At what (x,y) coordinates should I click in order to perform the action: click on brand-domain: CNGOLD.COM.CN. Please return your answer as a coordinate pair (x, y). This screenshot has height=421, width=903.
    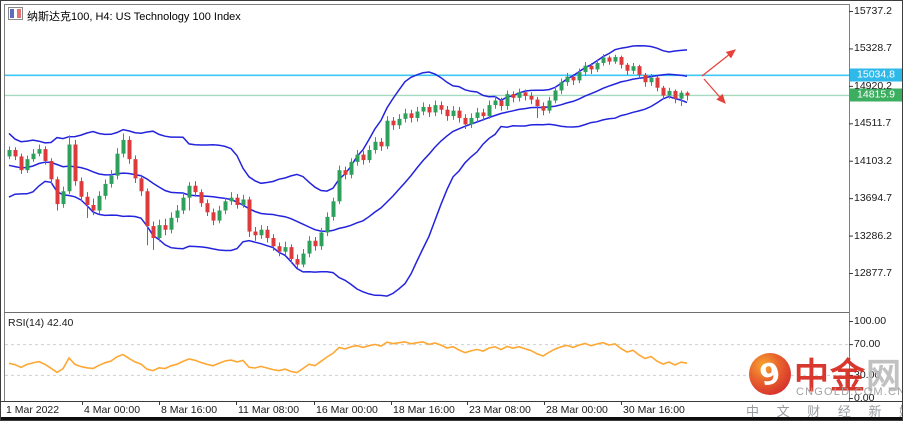
    Looking at the image, I should click on (849, 392).